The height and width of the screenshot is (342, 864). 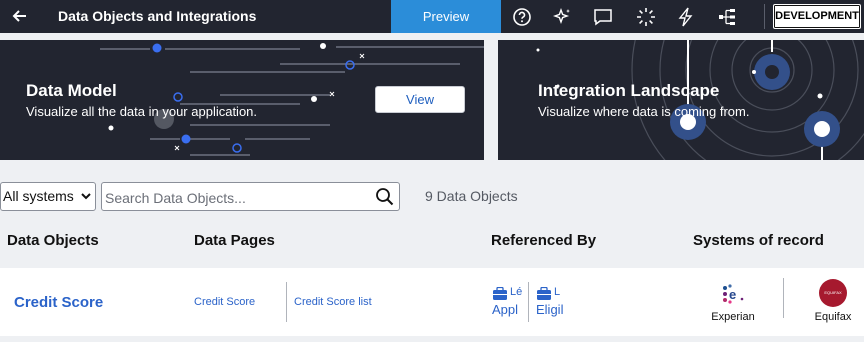 I want to click on experian-logo: e, so click(x=733, y=294).